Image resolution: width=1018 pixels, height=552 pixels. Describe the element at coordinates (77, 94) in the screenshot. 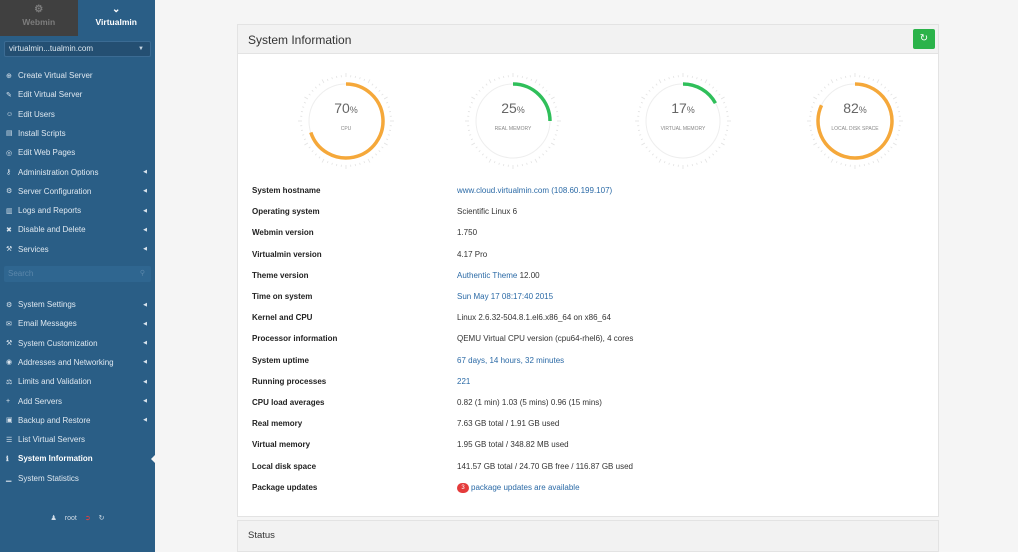

I see `sidebar-item-edit-virtual-server: ✎ Edit Virtual Server` at that location.